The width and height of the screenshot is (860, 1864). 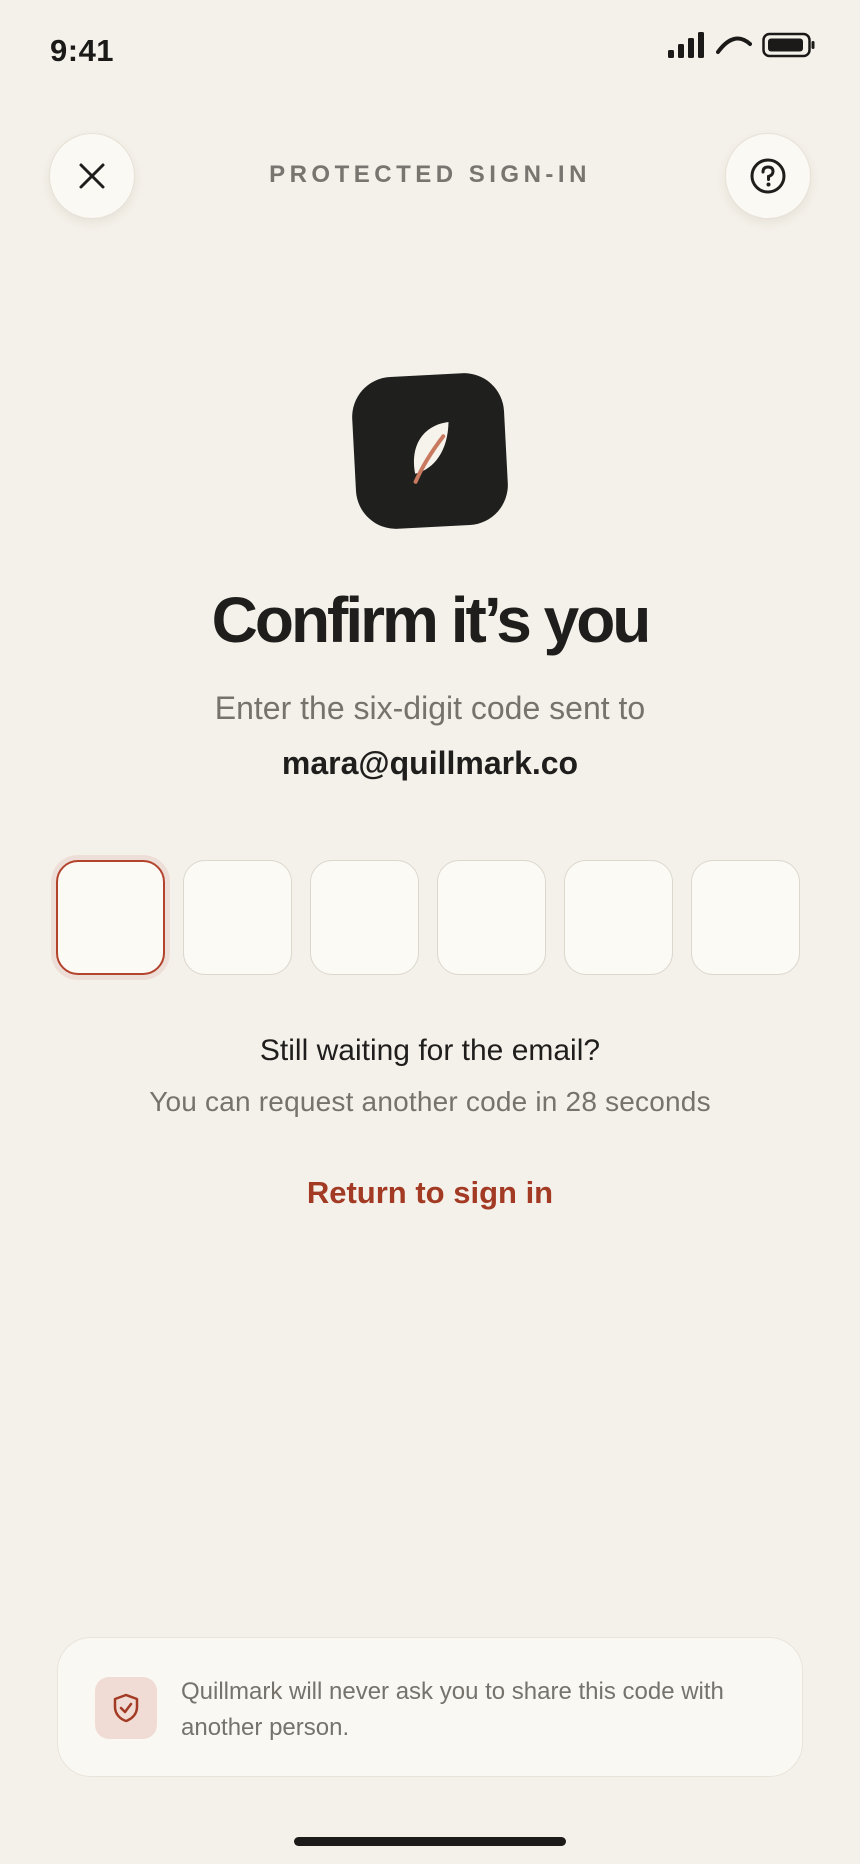 I want to click on status-icons, so click(x=742, y=45).